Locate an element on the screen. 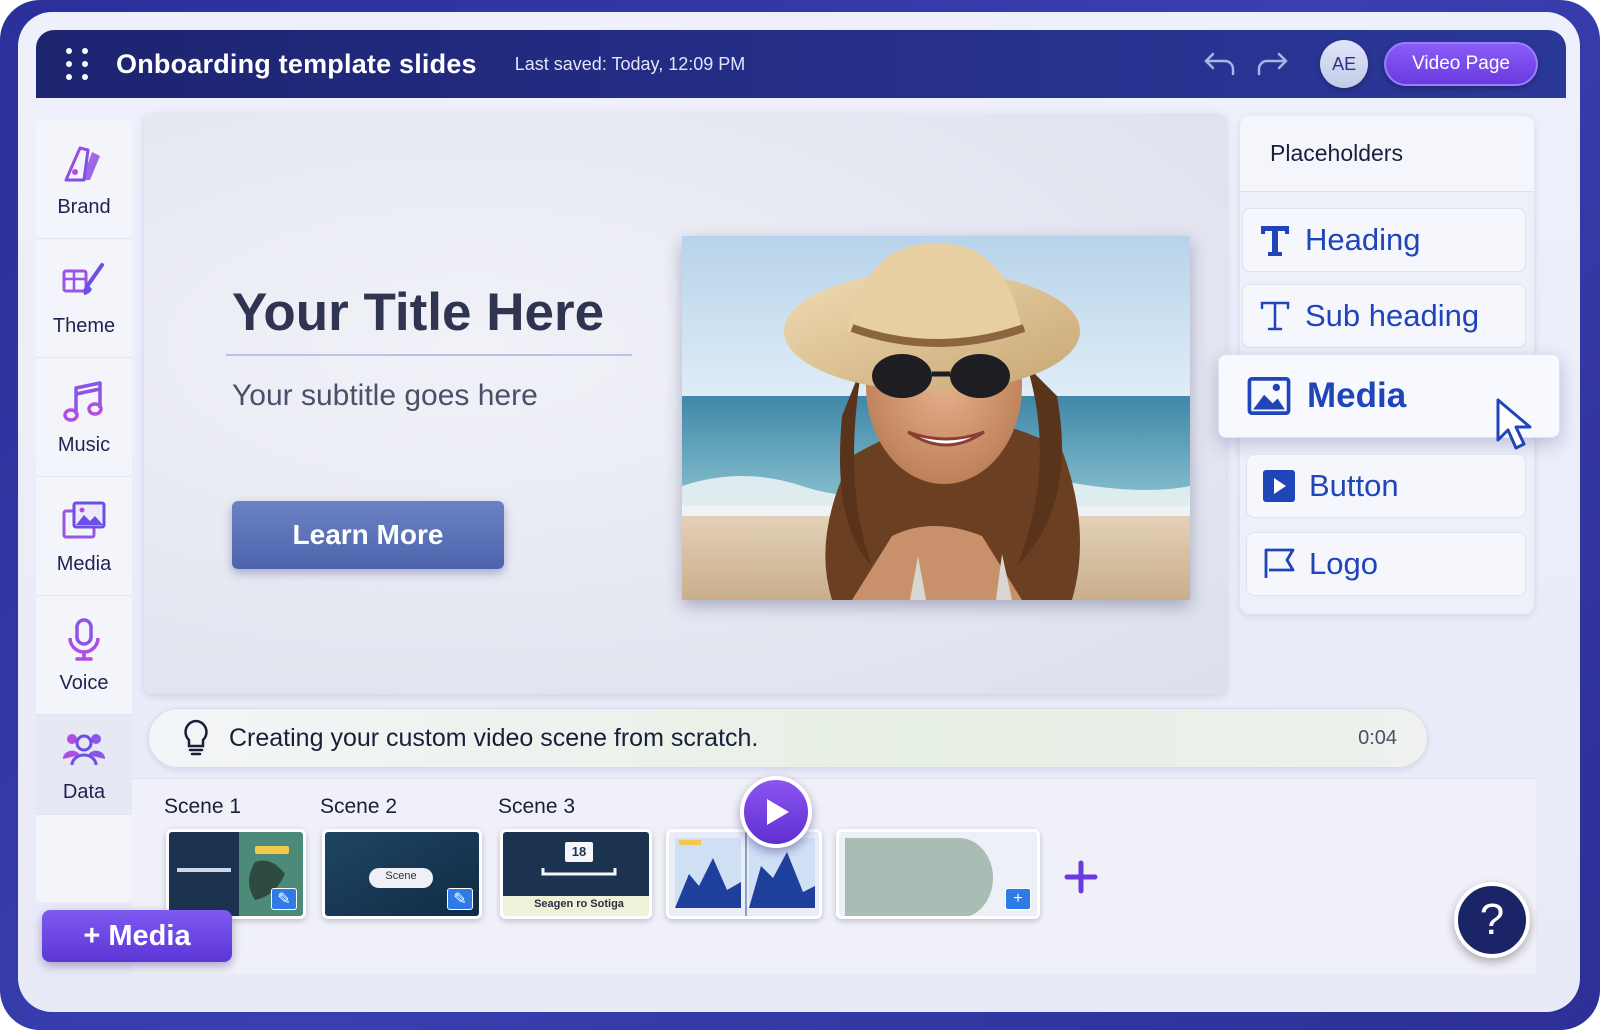 This screenshot has width=1600, height=1030. bold-t-icon is located at coordinates (1275, 241).